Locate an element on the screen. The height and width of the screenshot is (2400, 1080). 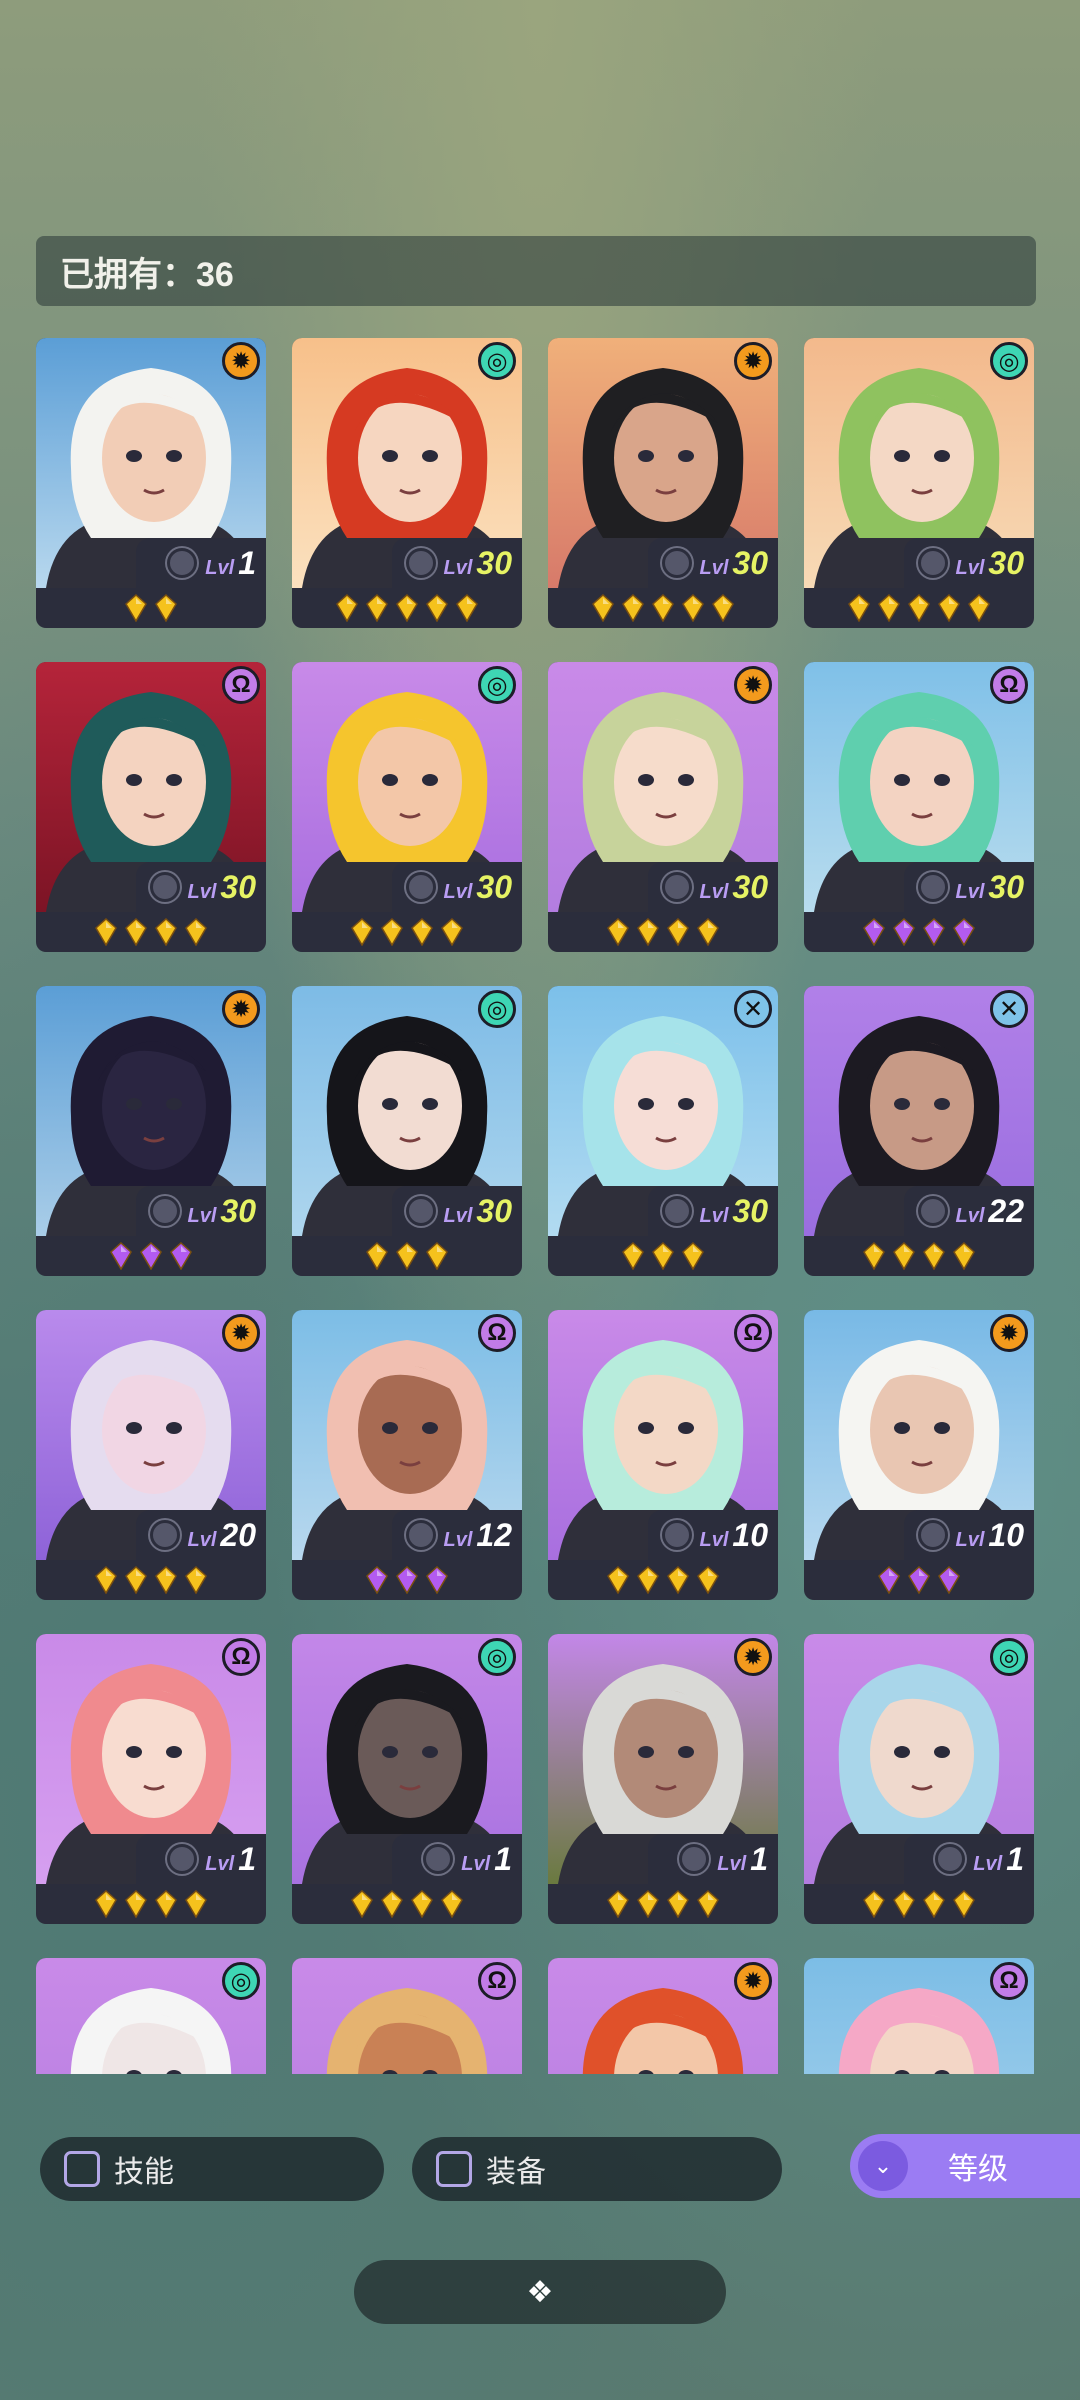
hero-card: ✕ Lvl 22 is located at coordinates (919, 1131).